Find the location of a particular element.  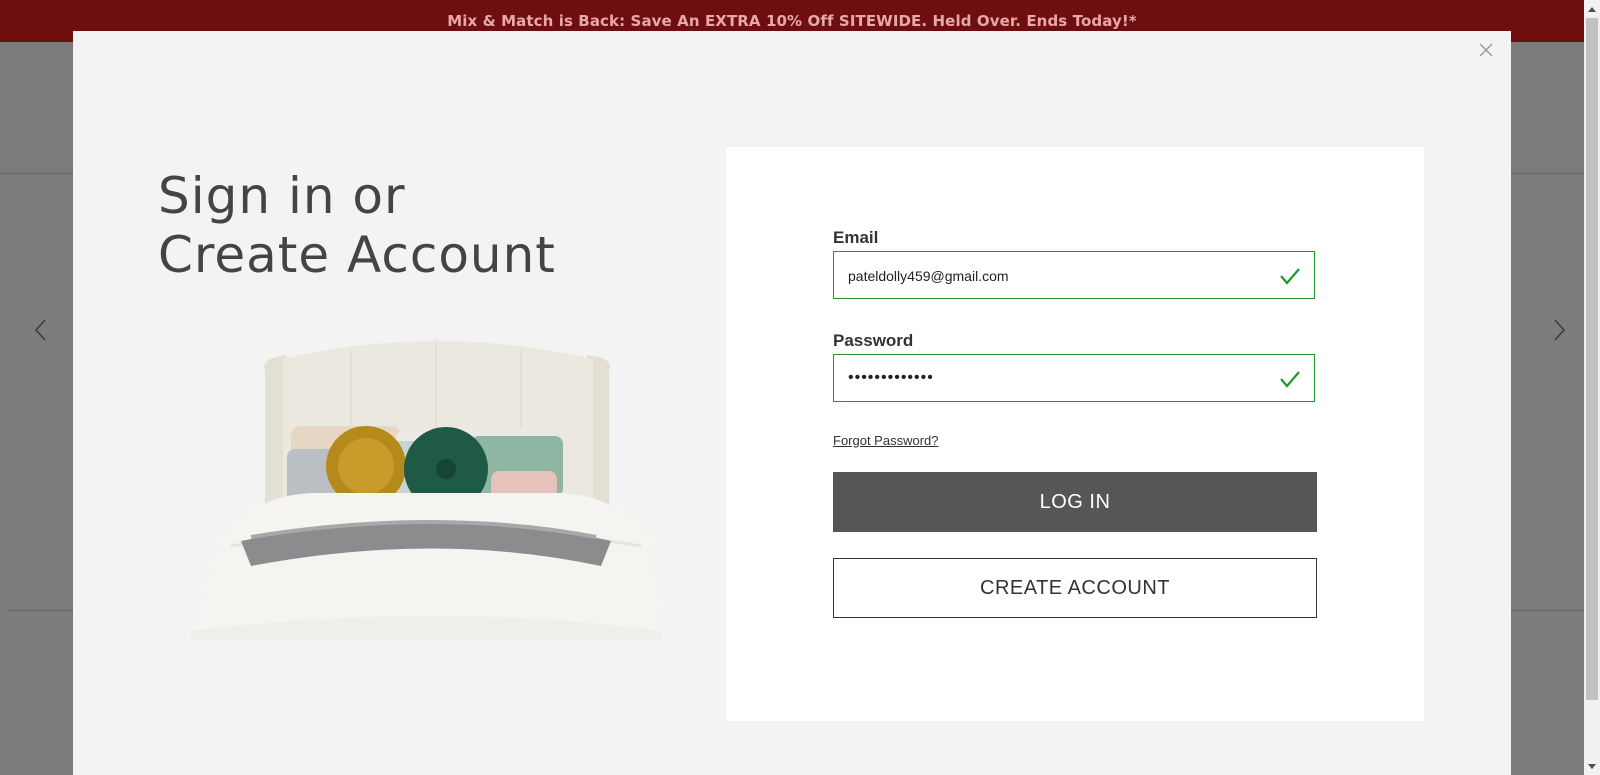

password-label: Password is located at coordinates (873, 340).